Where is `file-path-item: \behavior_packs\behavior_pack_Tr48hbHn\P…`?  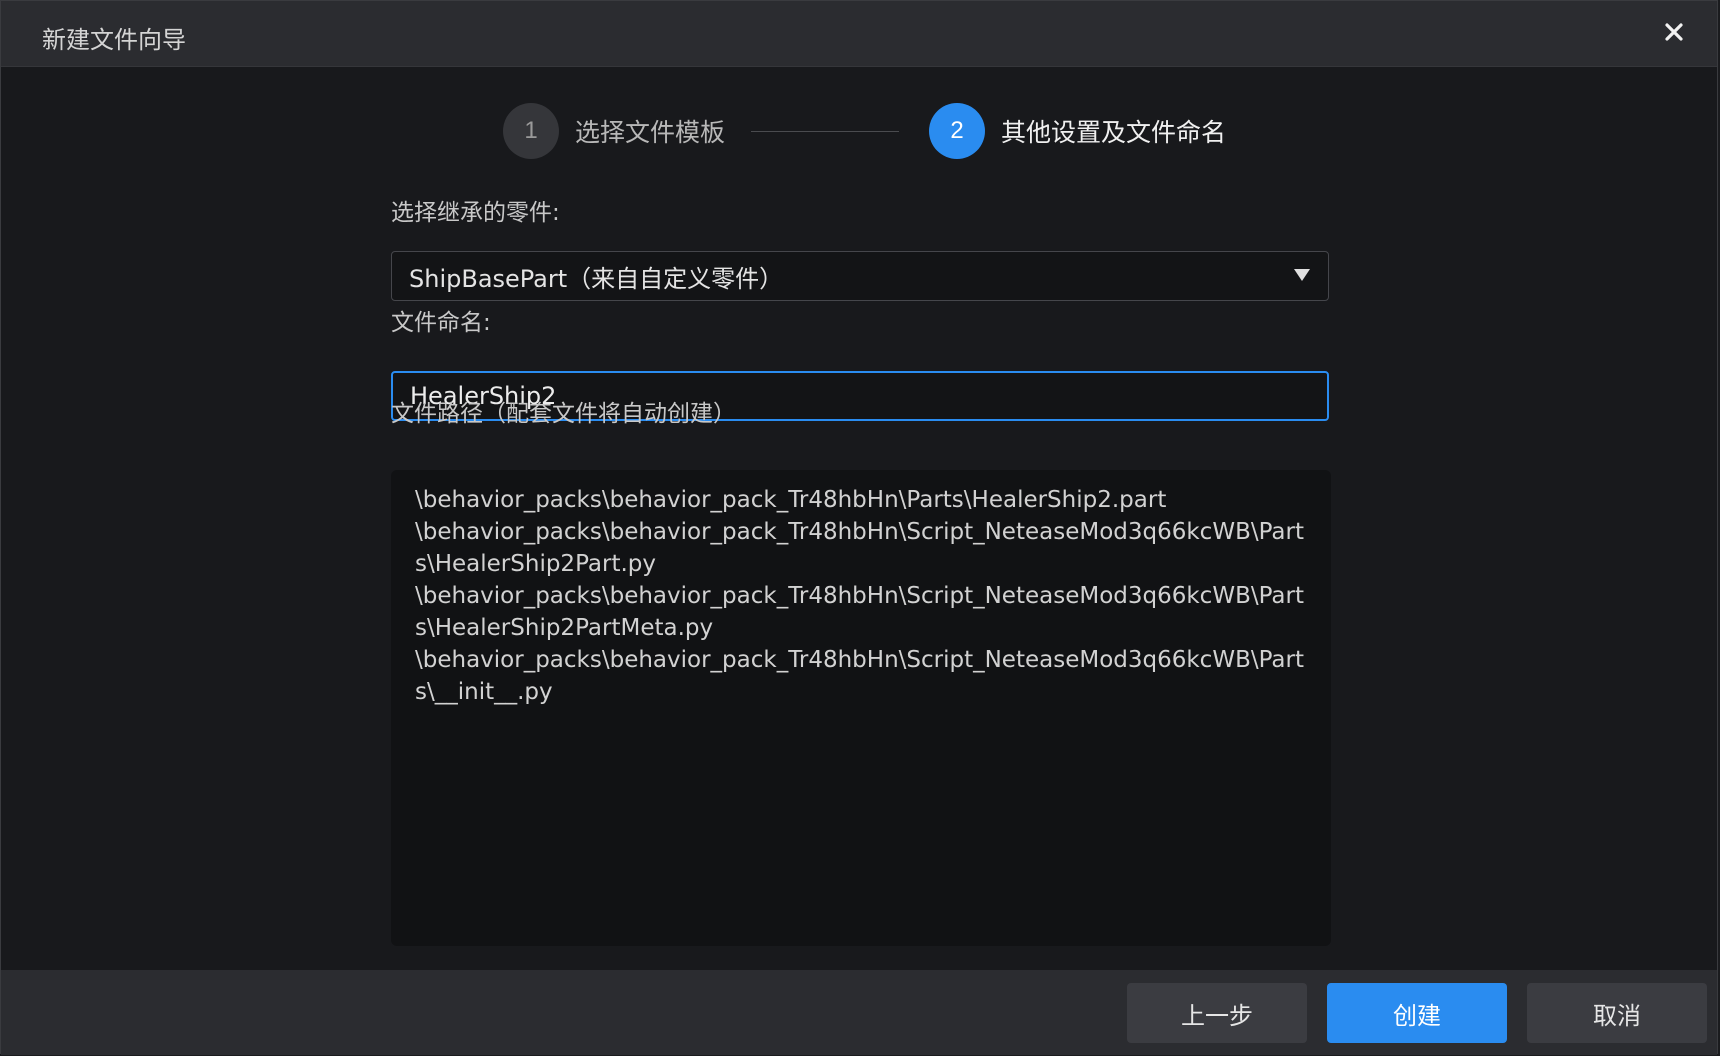 file-path-item: \behavior_packs\behavior_pack_Tr48hbHn\P… is located at coordinates (791, 500).